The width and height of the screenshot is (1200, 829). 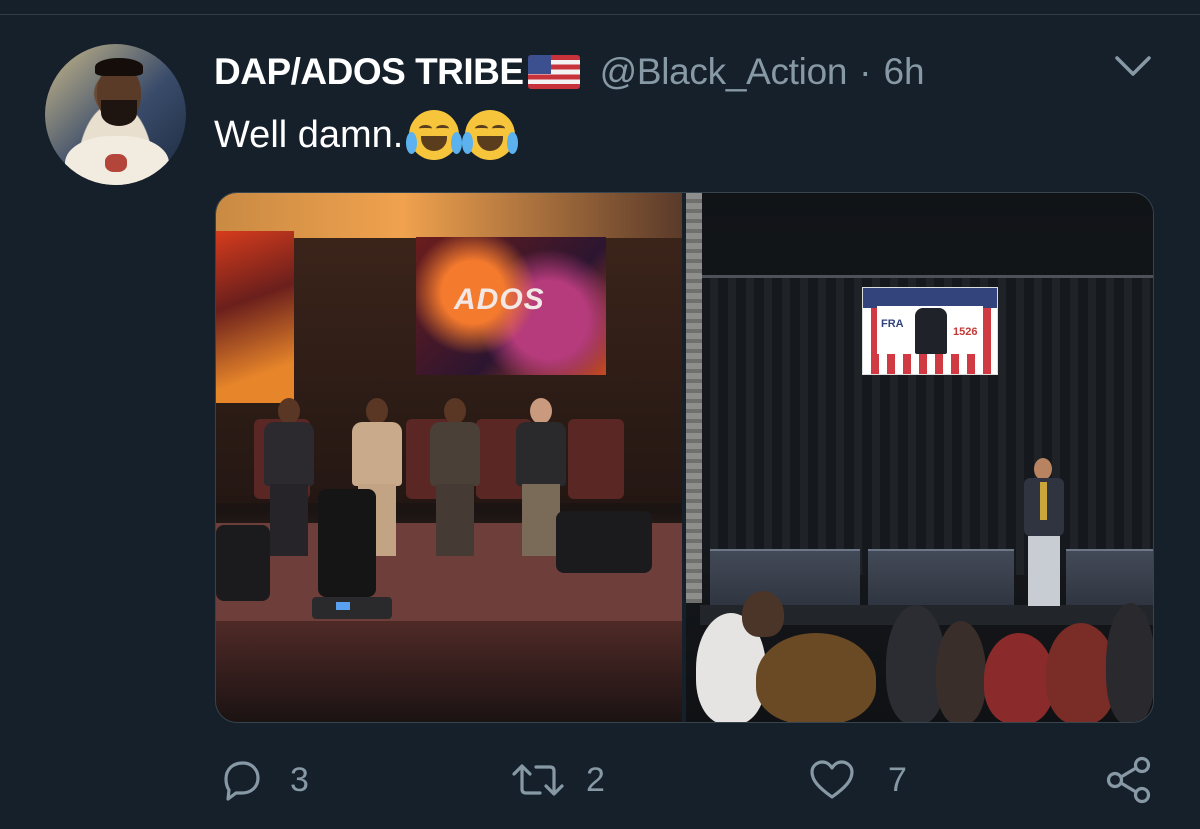 What do you see at coordinates (242, 781) in the screenshot?
I see `reply-icon` at bounding box center [242, 781].